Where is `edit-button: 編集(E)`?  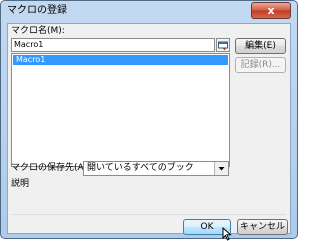 edit-button: 編集(E) is located at coordinates (260, 46).